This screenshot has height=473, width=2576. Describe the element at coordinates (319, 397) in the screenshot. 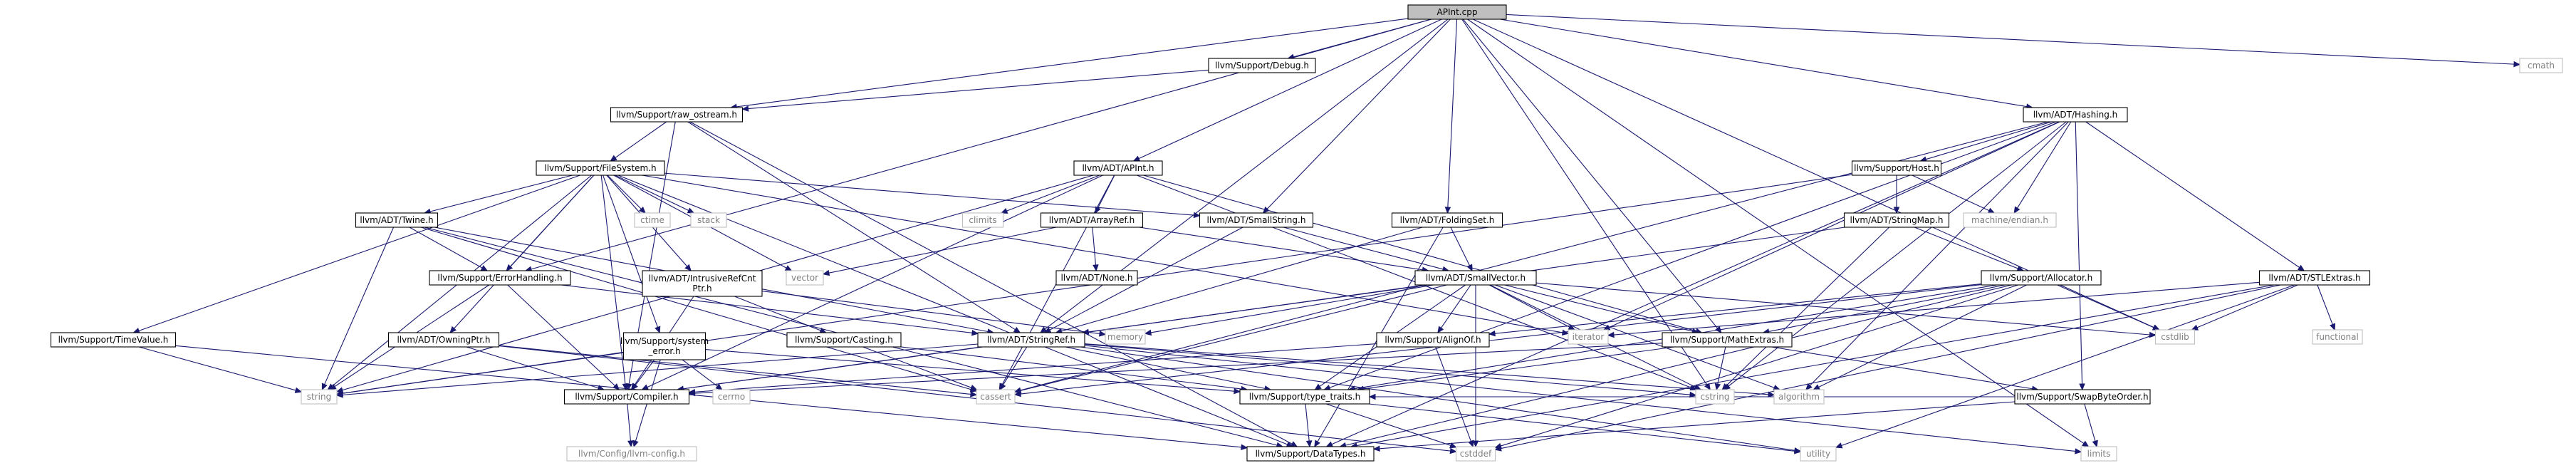

I see `node-label: string` at that location.